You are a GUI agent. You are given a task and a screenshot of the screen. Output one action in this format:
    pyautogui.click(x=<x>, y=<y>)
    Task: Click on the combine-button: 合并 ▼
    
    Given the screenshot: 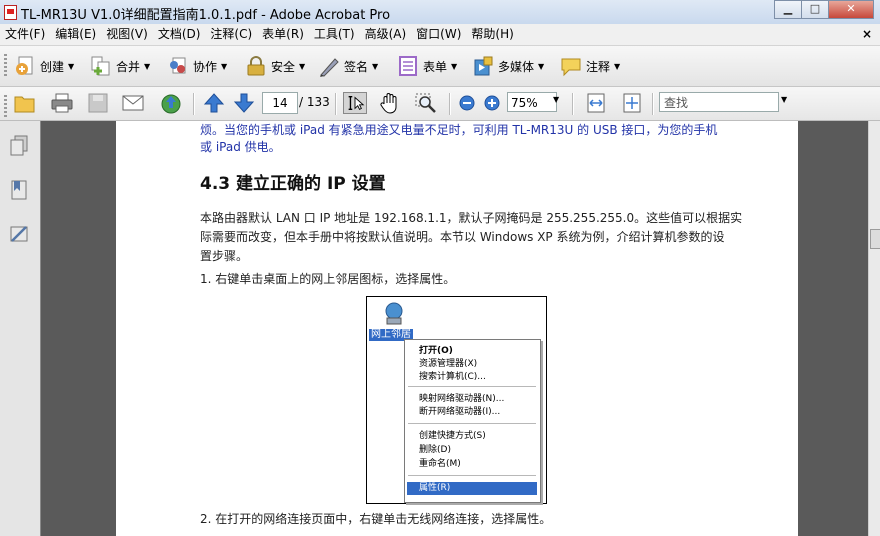 What is the action you would take?
    pyautogui.click(x=120, y=66)
    